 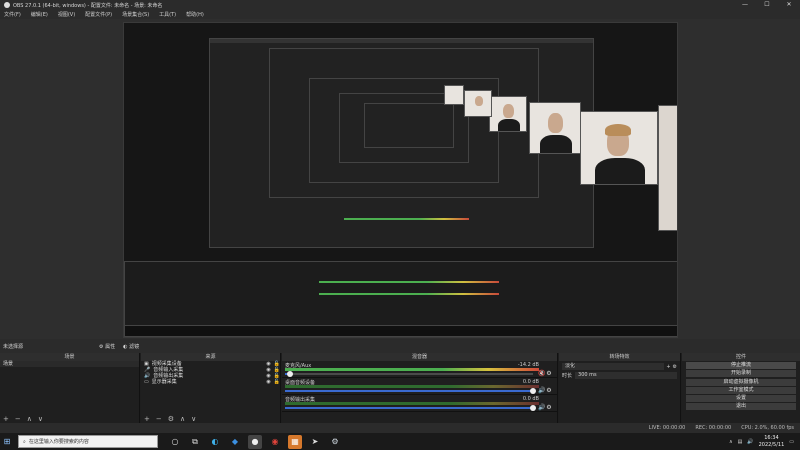 What do you see at coordinates (58, 442) in the screenshot?
I see `search-placeholder: 在这里输入你要搜索的内容` at bounding box center [58, 442].